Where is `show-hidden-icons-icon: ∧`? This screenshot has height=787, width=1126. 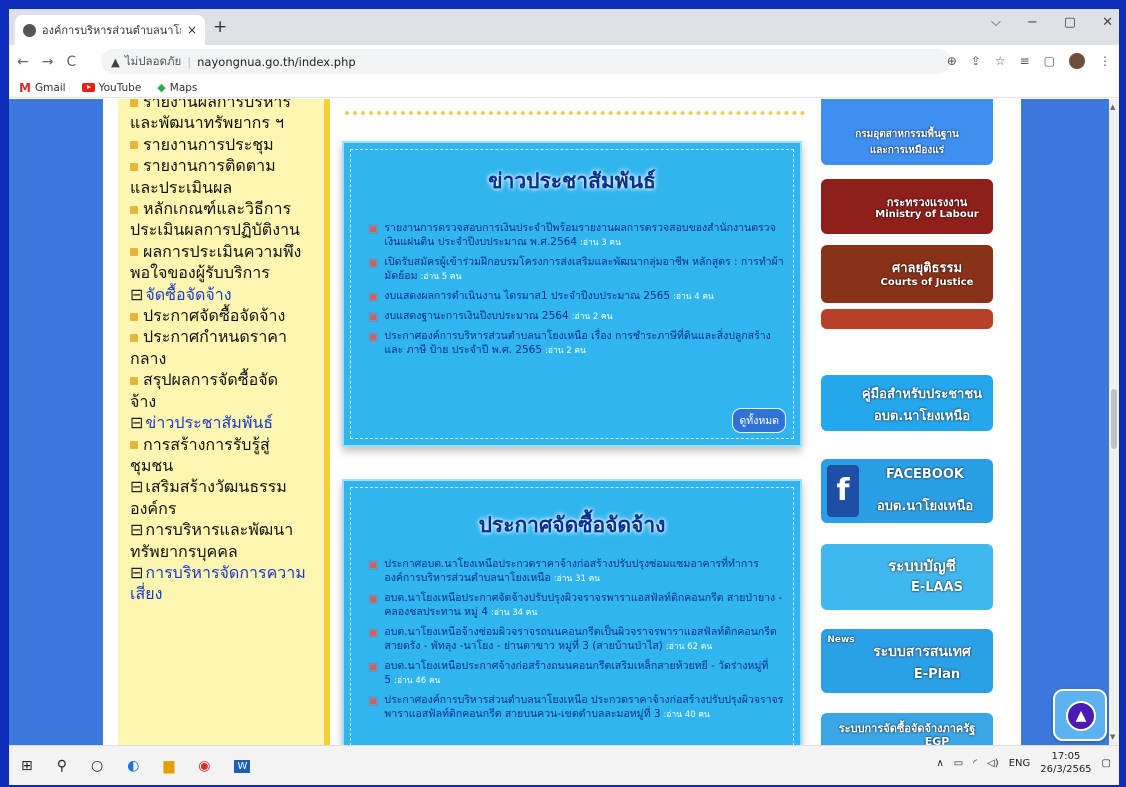
show-hidden-icons-icon: ∧ is located at coordinates (939, 763).